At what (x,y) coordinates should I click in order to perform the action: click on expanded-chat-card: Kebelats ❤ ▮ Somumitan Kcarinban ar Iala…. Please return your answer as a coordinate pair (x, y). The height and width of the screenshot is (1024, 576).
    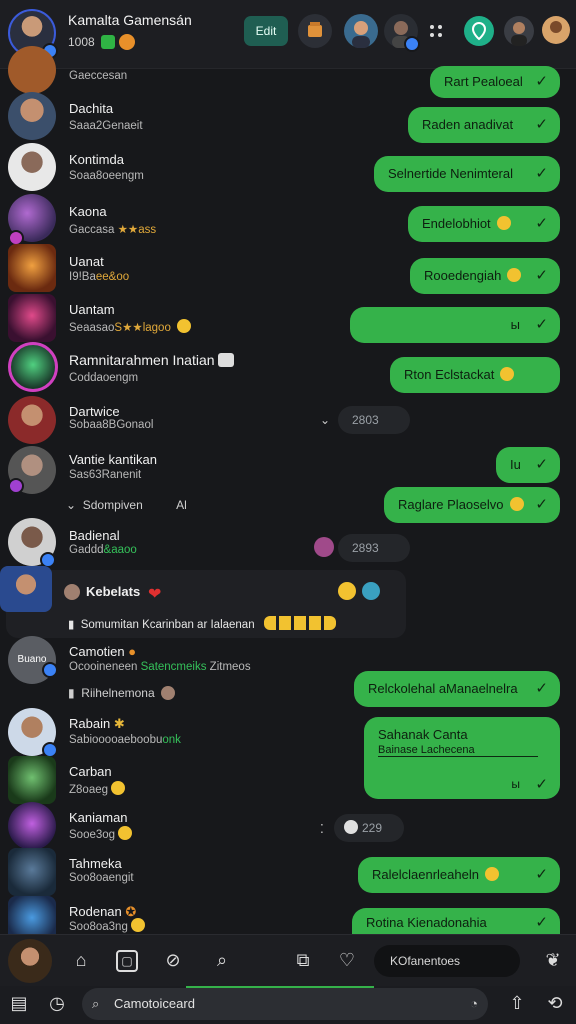
    Looking at the image, I should click on (203, 602).